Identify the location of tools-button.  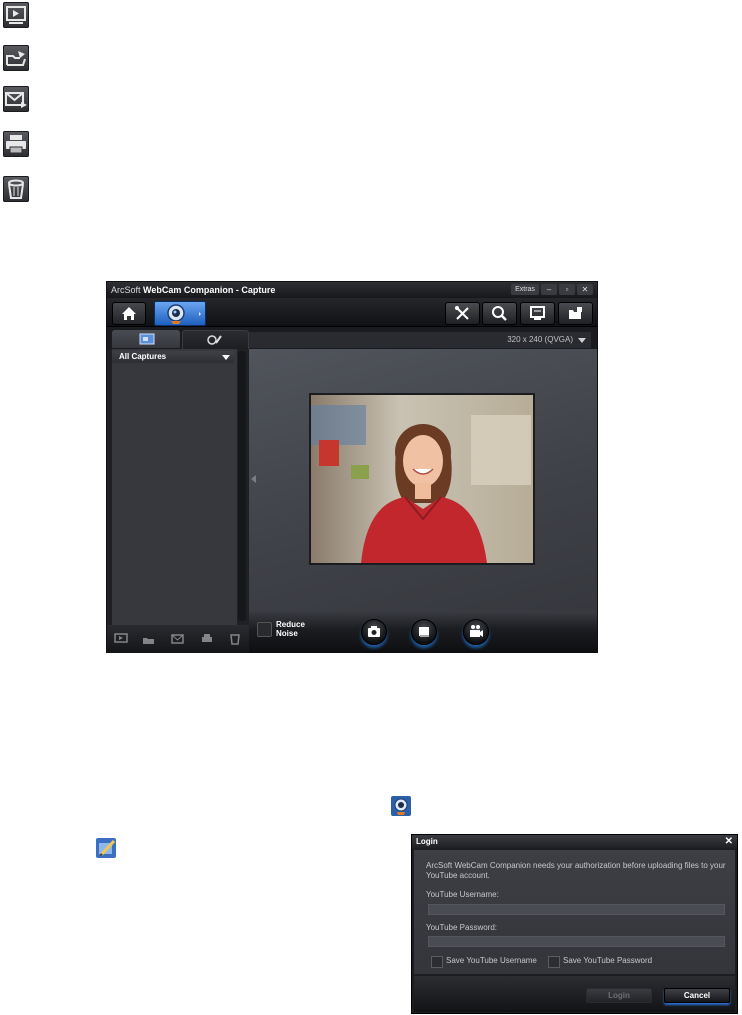
(462, 313).